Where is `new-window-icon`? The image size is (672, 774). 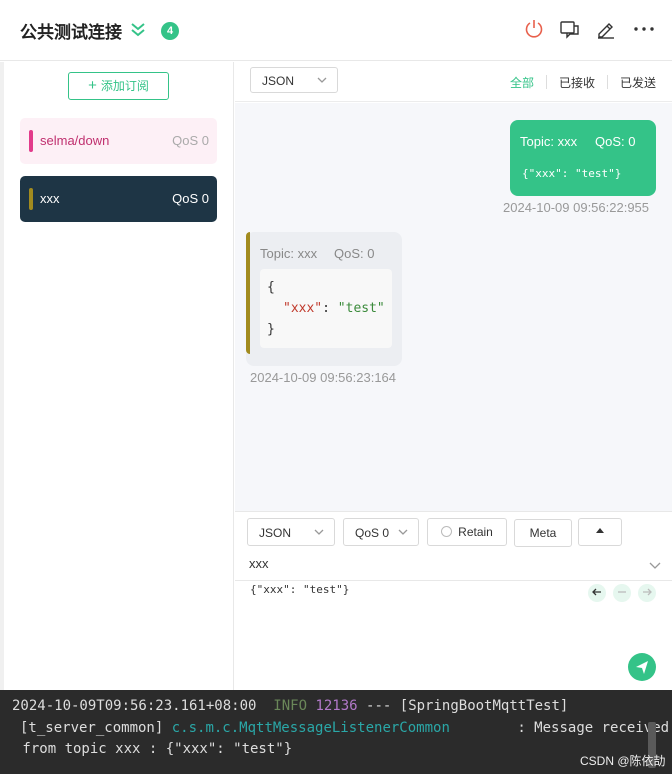 new-window-icon is located at coordinates (570, 29).